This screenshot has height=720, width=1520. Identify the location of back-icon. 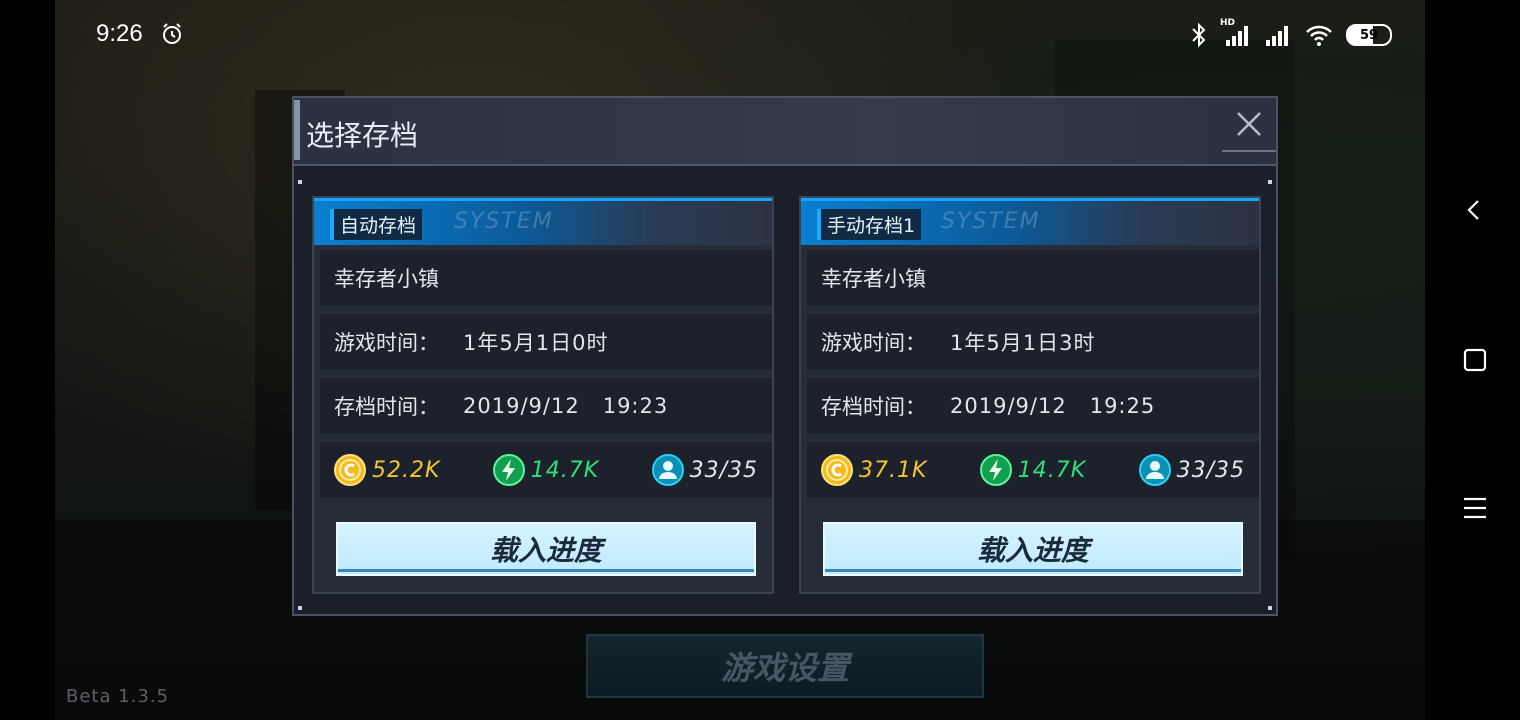
(1475, 210).